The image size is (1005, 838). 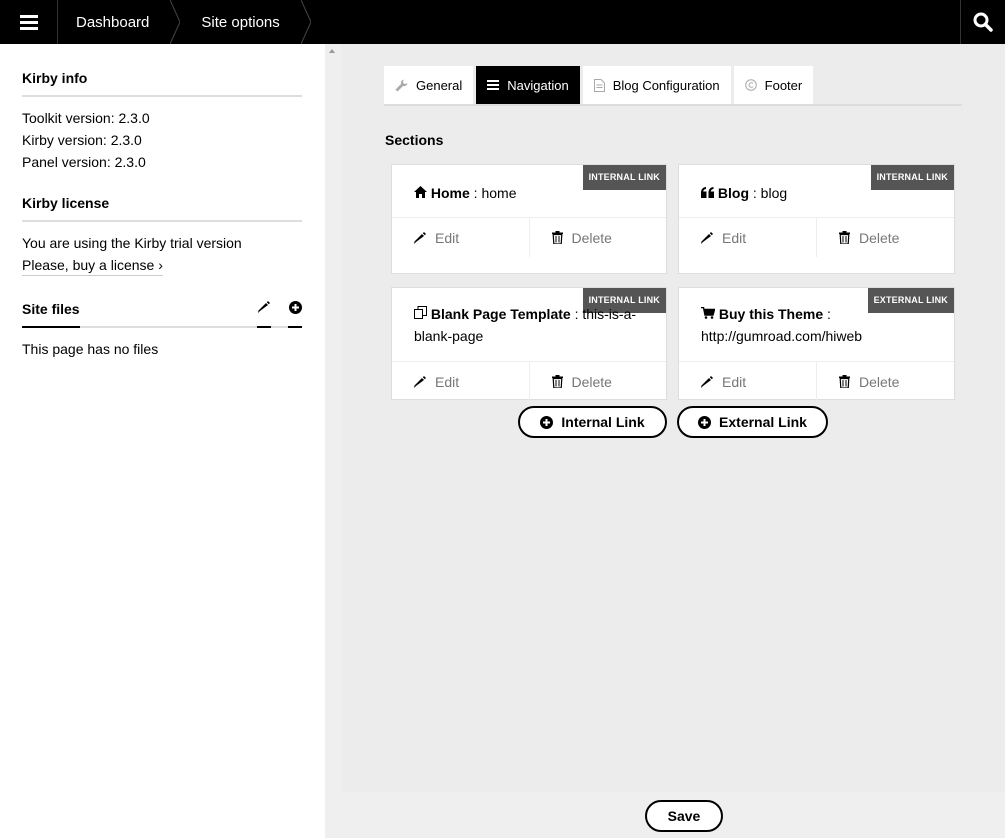 I want to click on menu-button, so click(x=29, y=22).